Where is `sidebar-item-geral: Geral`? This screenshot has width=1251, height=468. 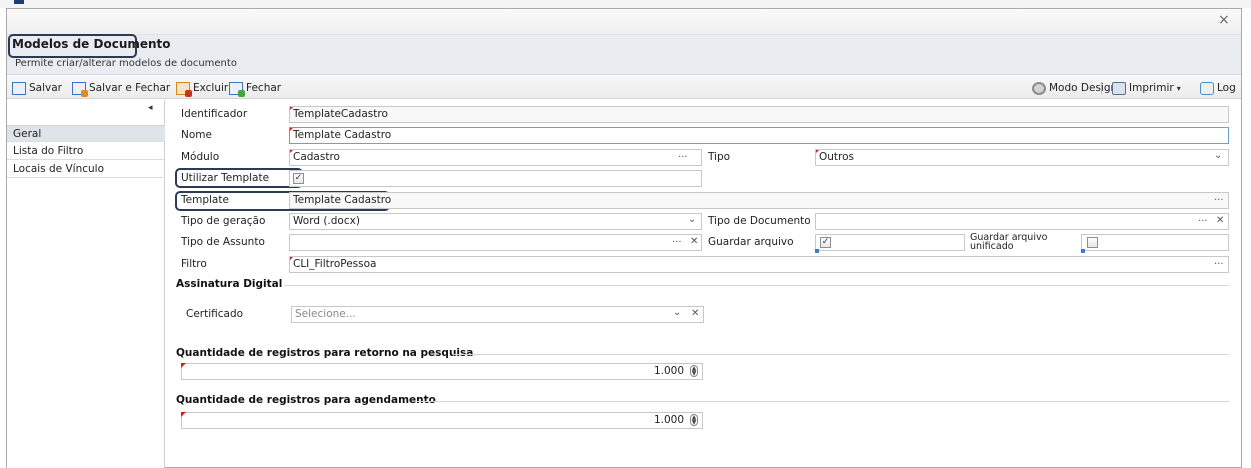 sidebar-item-geral: Geral is located at coordinates (86, 133).